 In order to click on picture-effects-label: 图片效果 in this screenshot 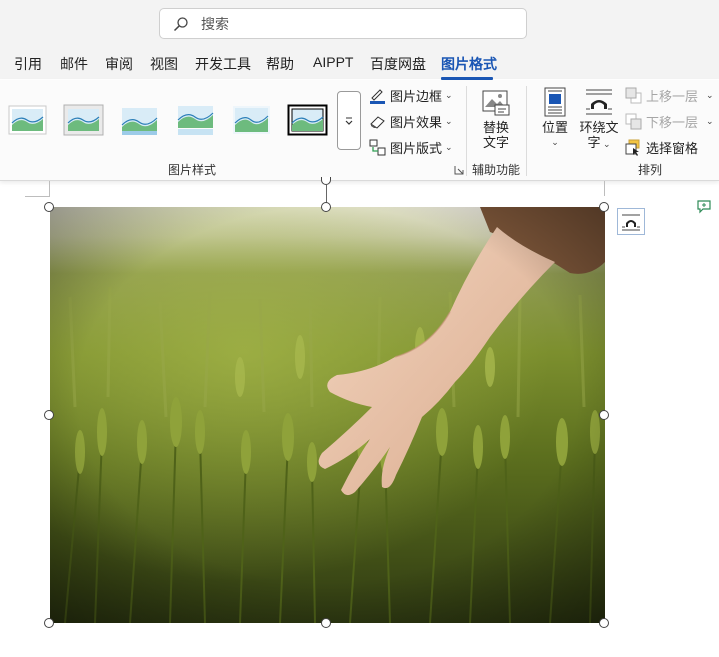, I will do `click(416, 122)`.